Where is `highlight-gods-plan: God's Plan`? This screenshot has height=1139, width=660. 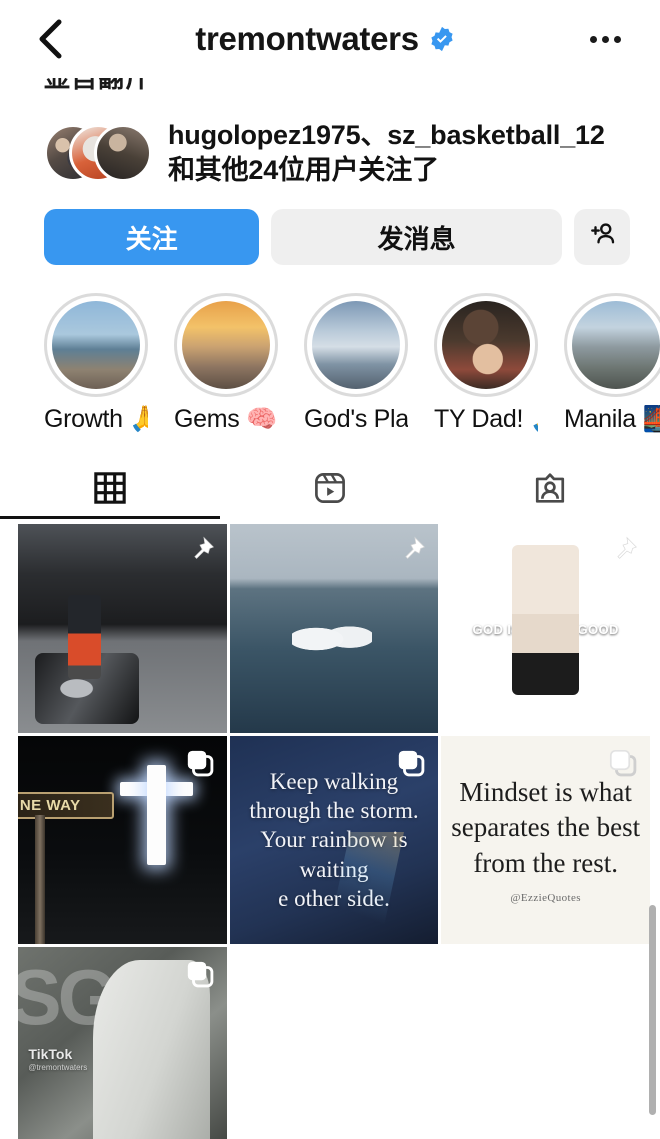
highlight-gods-plan: God's Plan is located at coordinates (356, 363).